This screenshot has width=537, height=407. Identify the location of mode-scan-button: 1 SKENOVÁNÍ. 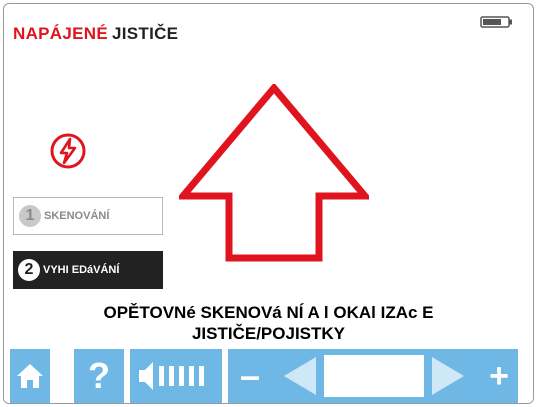
(88, 216).